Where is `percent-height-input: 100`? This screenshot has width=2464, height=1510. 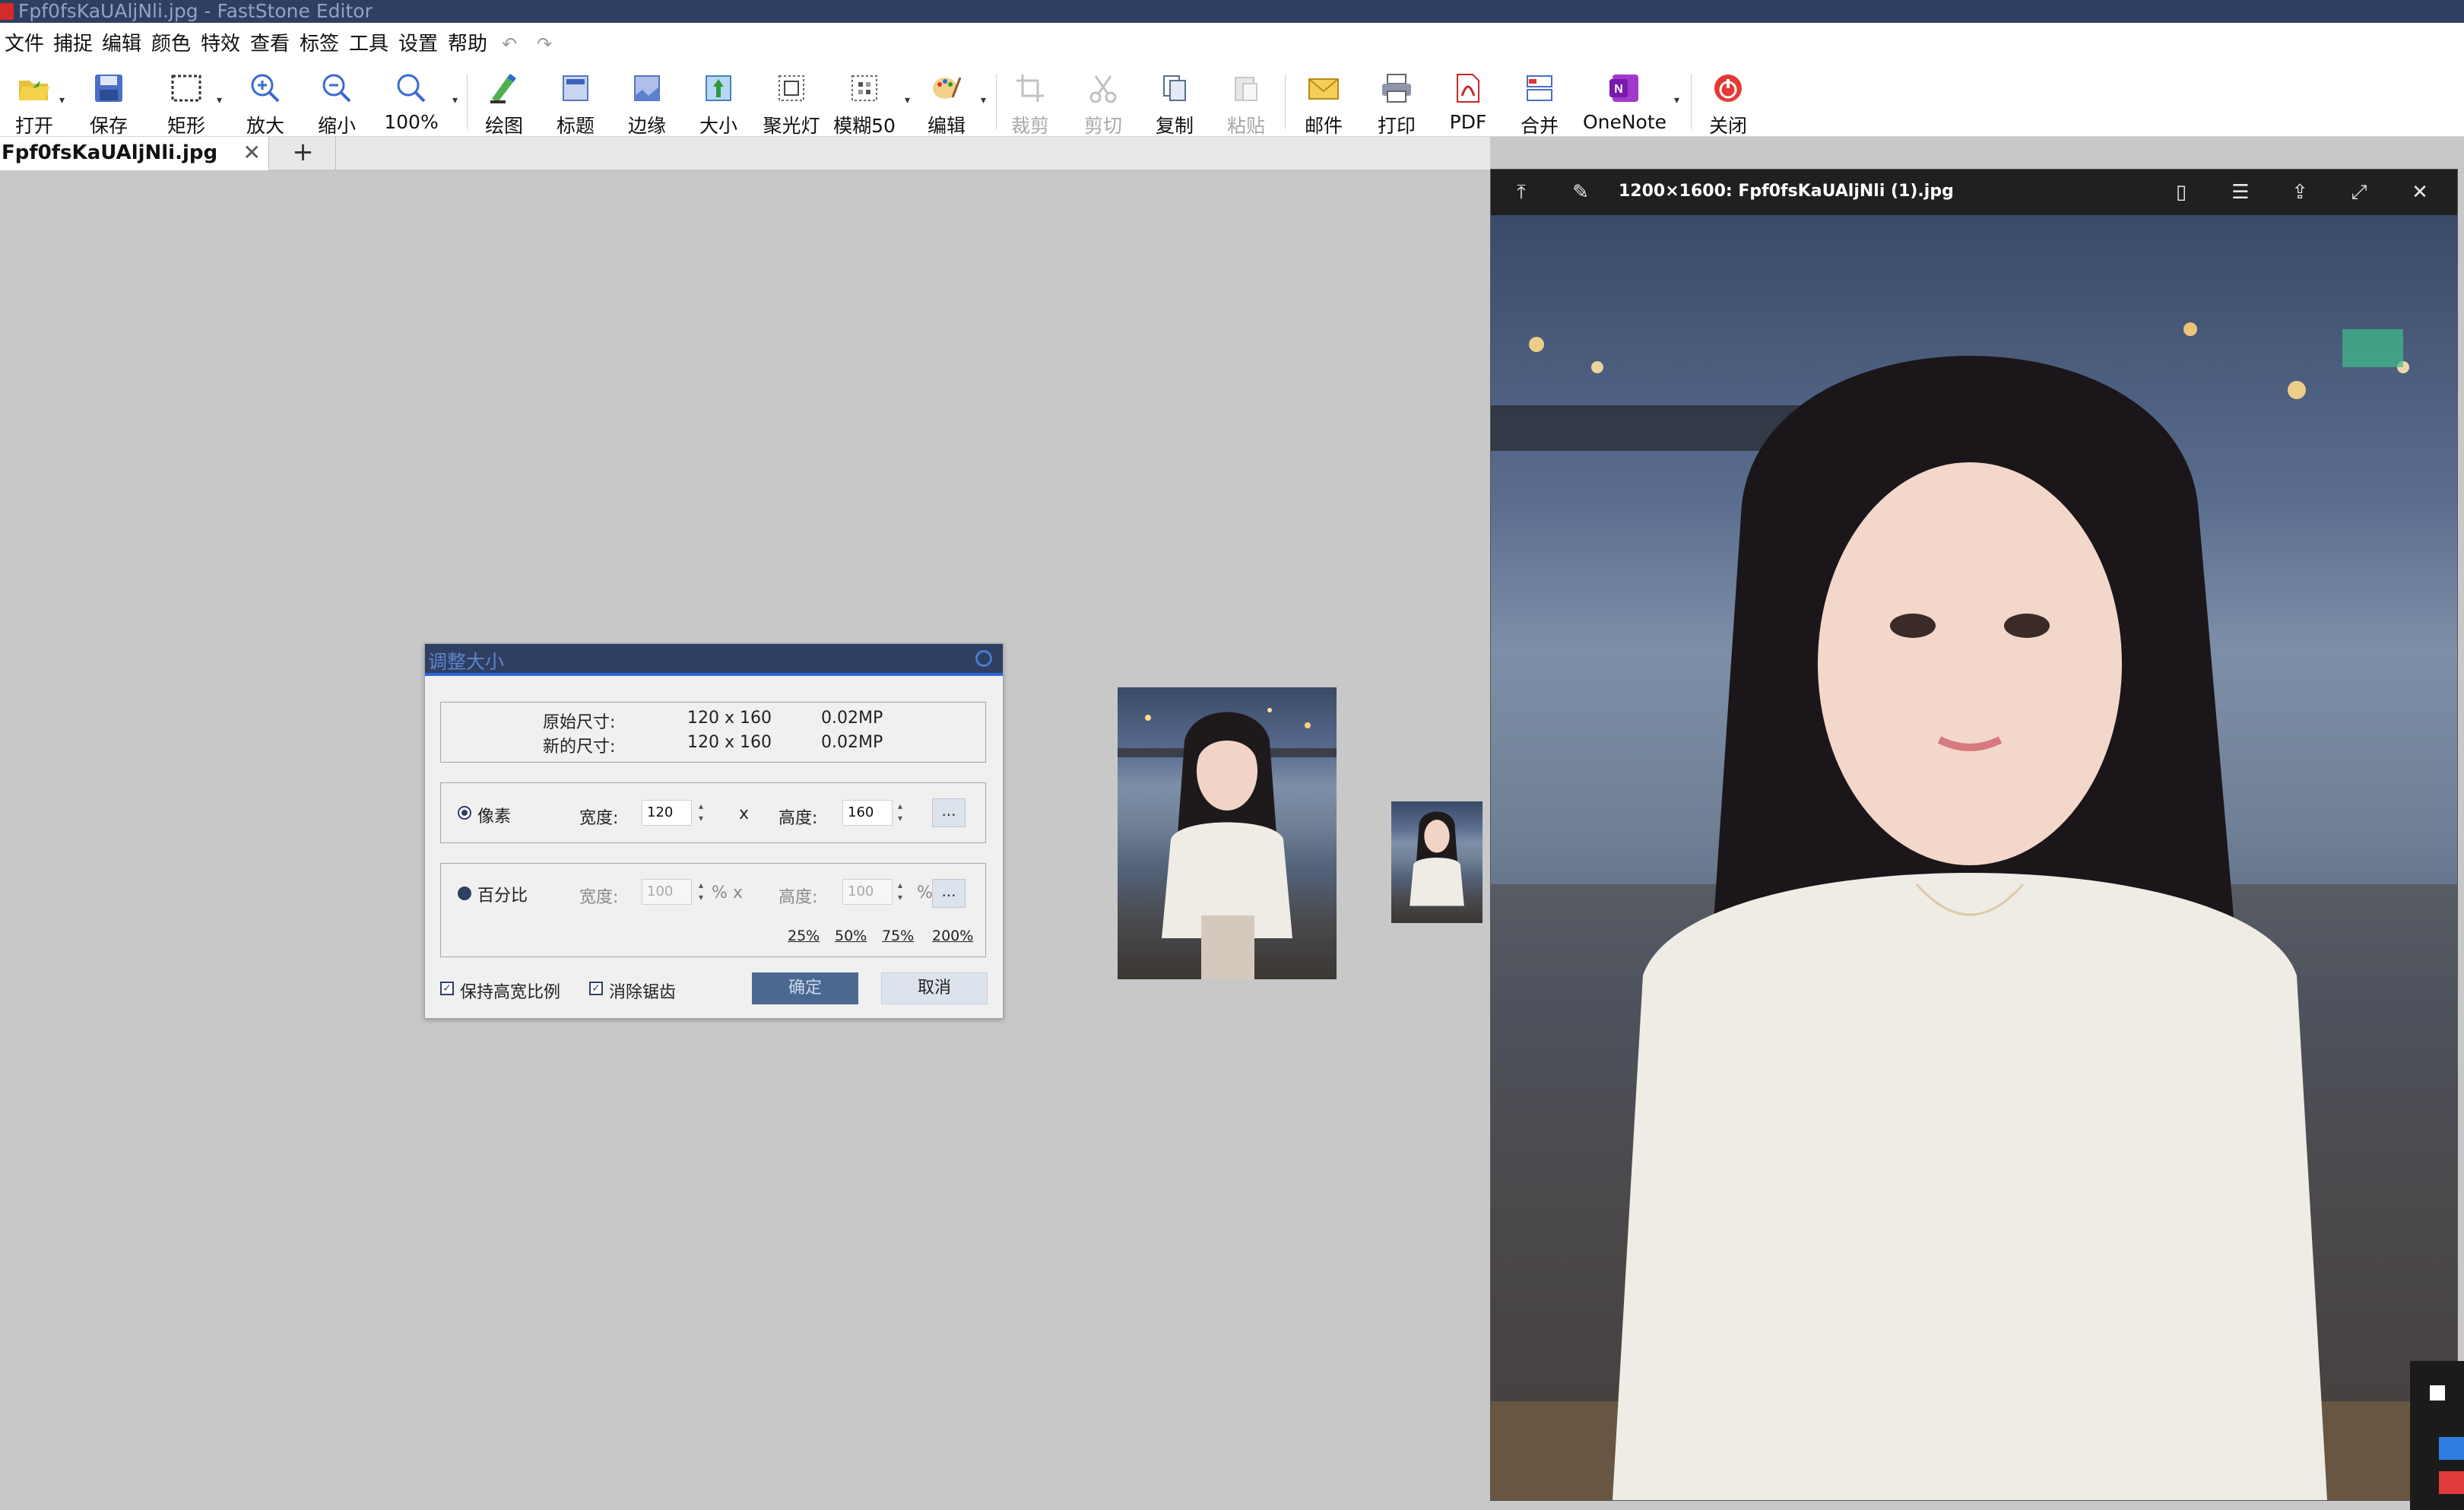 percent-height-input: 100 is located at coordinates (868, 892).